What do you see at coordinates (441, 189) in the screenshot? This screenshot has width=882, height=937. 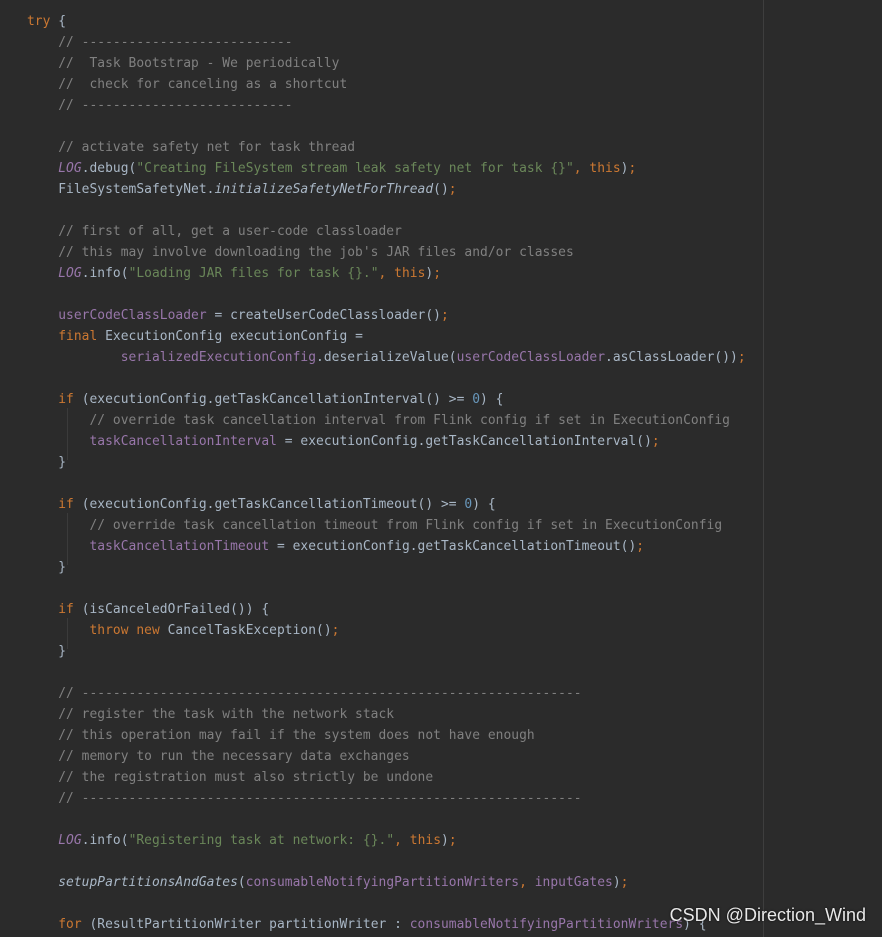 I see `code-token: ()` at bounding box center [441, 189].